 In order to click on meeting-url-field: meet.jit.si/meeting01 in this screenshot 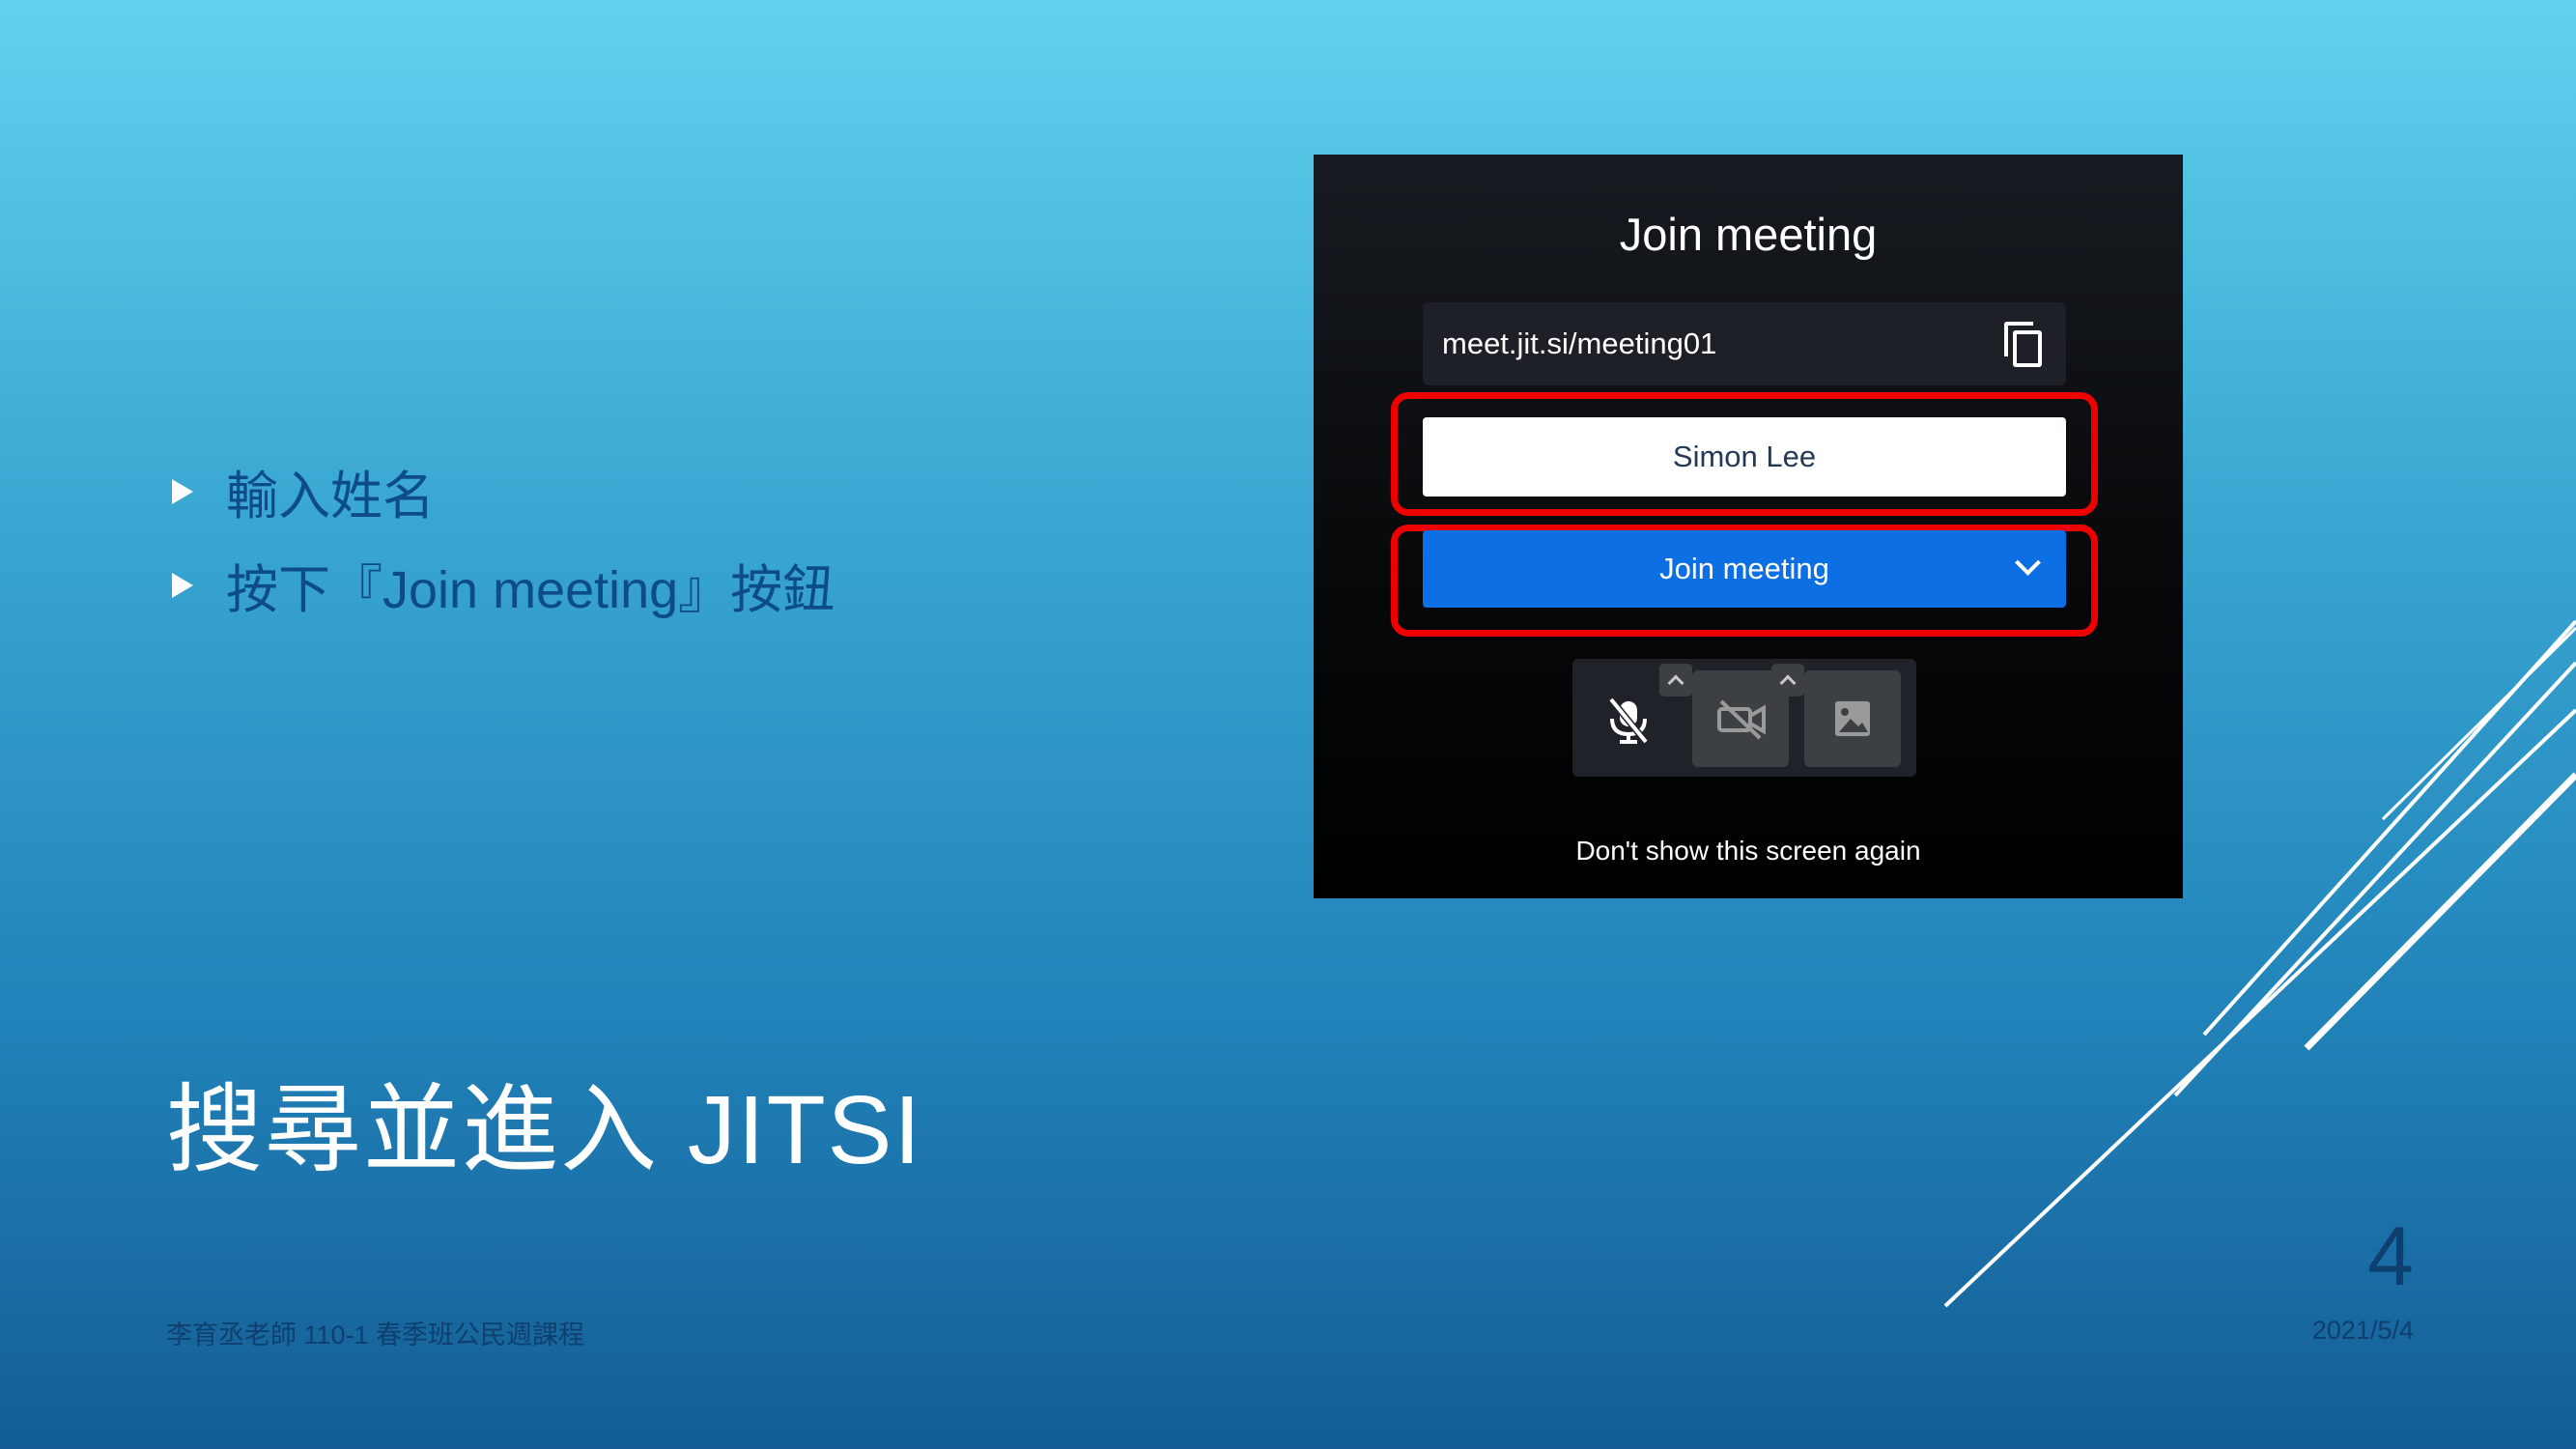, I will do `click(1744, 343)`.